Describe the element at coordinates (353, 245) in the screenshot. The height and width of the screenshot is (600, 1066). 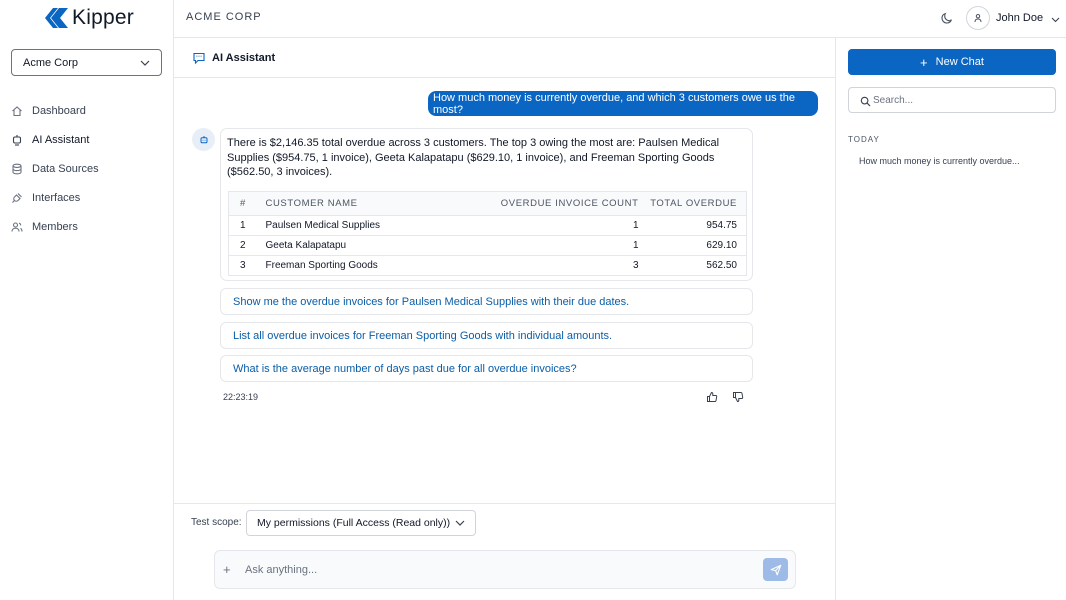
I see `table-cell: Geeta Kalapatapu` at that location.